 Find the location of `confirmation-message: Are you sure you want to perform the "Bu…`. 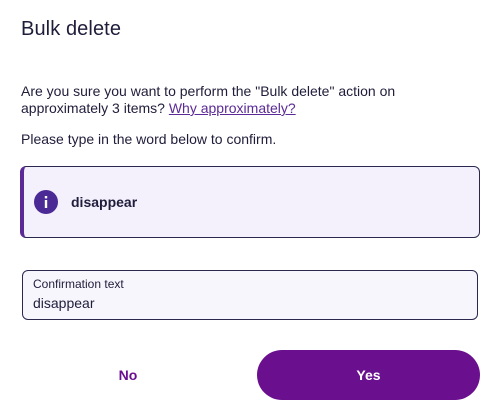

confirmation-message: Are you sure you want to perform the "Bu… is located at coordinates (251, 100).